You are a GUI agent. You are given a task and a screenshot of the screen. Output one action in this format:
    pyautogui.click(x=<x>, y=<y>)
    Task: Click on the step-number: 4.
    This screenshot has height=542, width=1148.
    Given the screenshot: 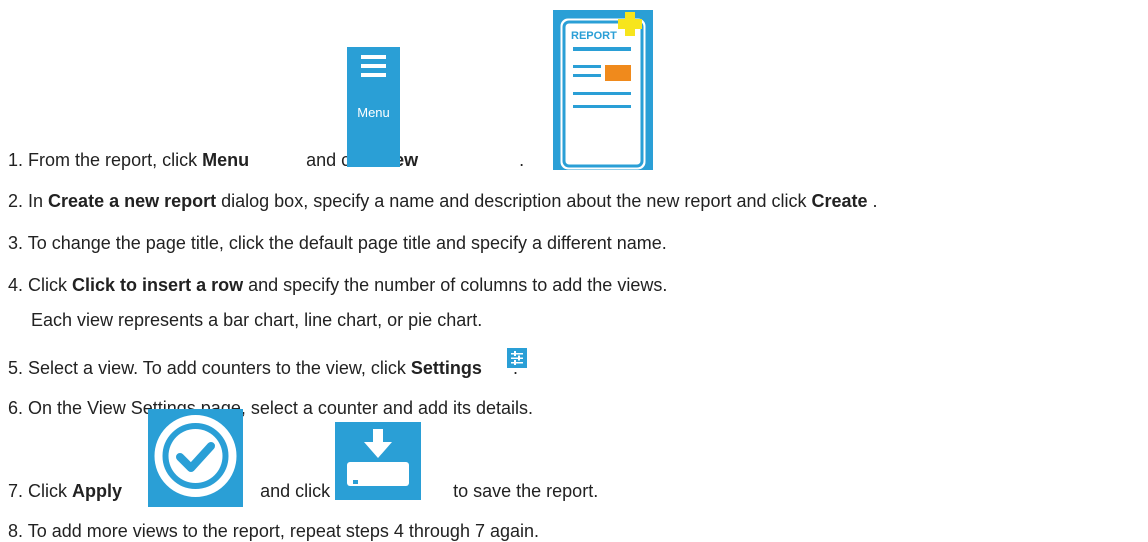 What is the action you would take?
    pyautogui.click(x=16, y=285)
    